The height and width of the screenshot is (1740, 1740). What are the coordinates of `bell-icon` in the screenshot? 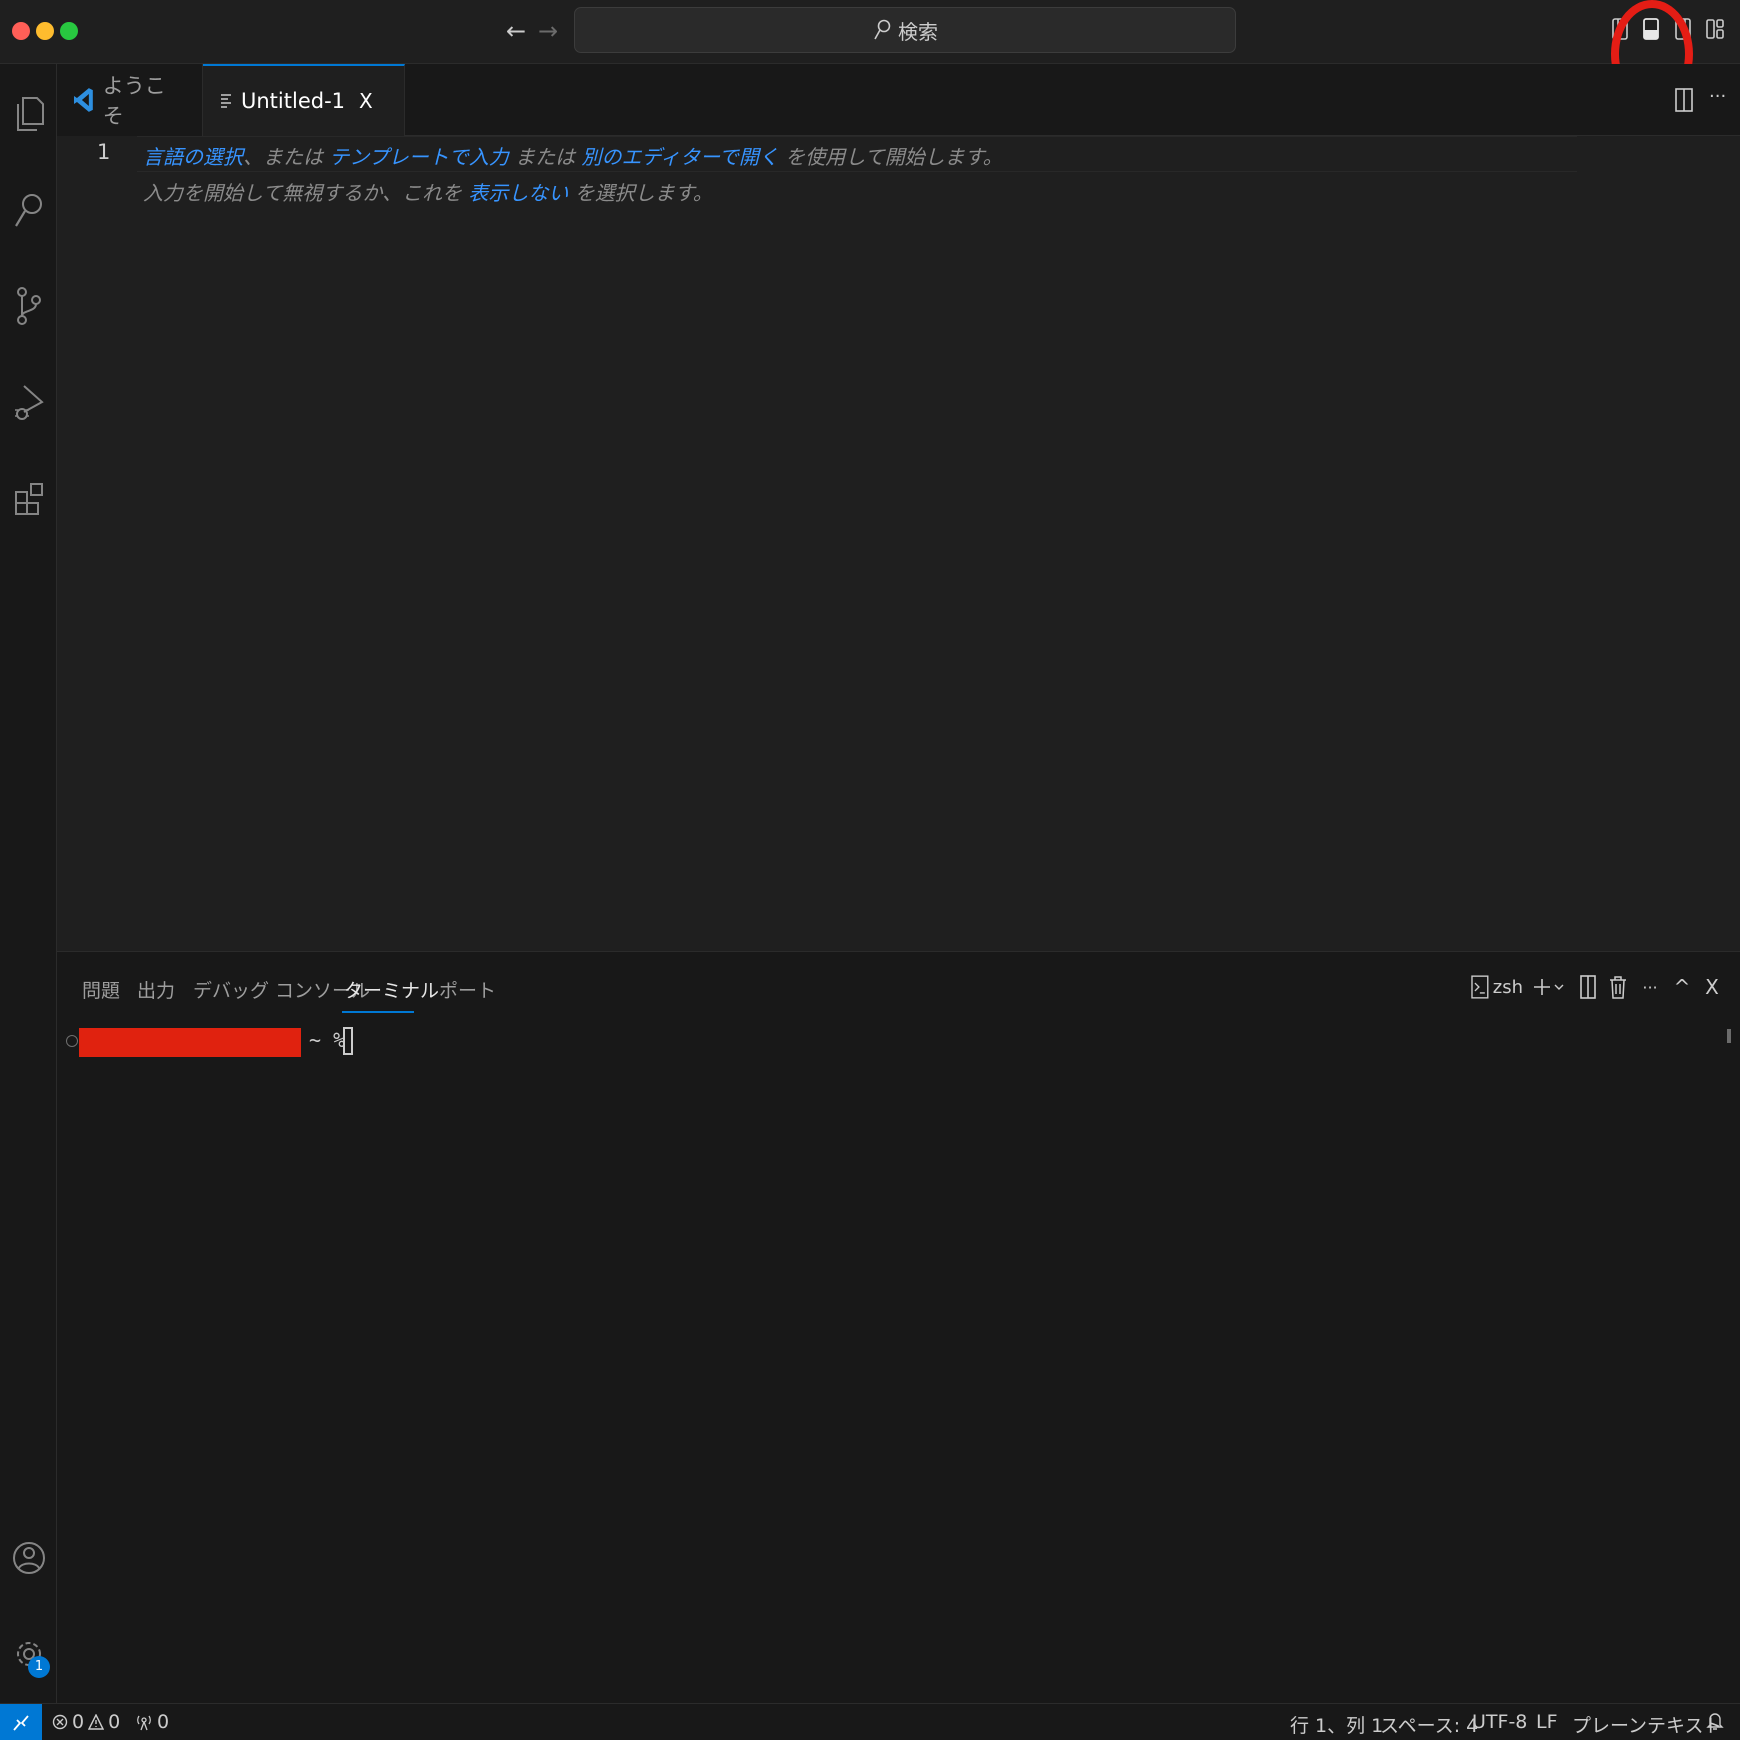 It's located at (1715, 1721).